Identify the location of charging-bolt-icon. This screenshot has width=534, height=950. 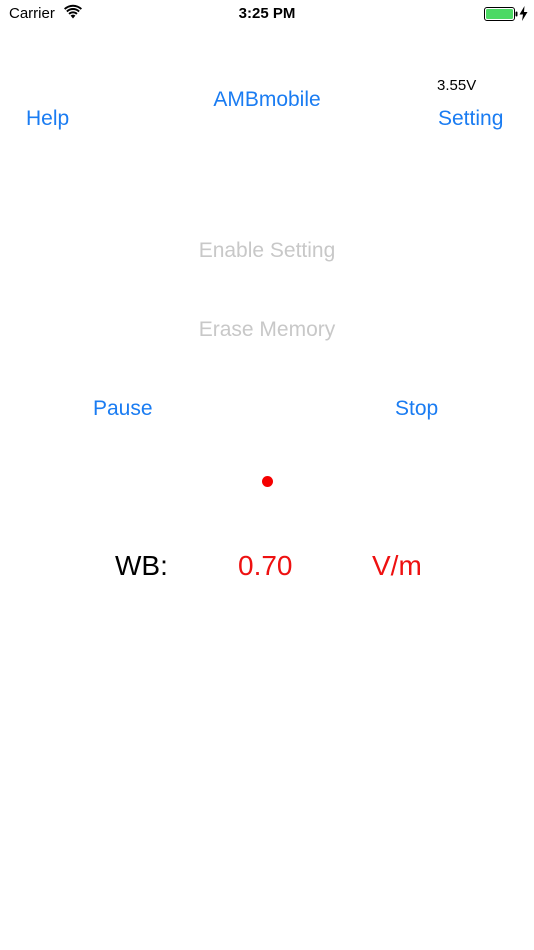
(523, 13).